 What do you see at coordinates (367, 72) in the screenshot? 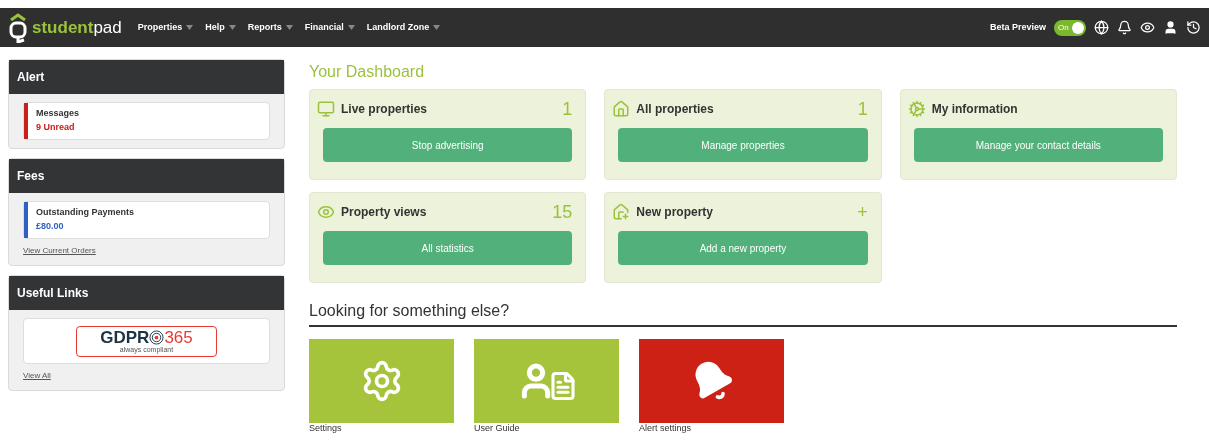
I see `dashboard-title: Your Dashboard` at bounding box center [367, 72].